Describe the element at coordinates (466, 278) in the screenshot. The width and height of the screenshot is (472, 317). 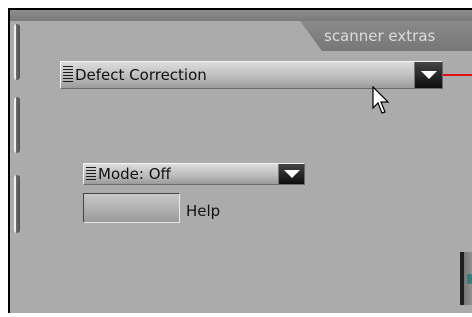
I see `side-handle` at that location.